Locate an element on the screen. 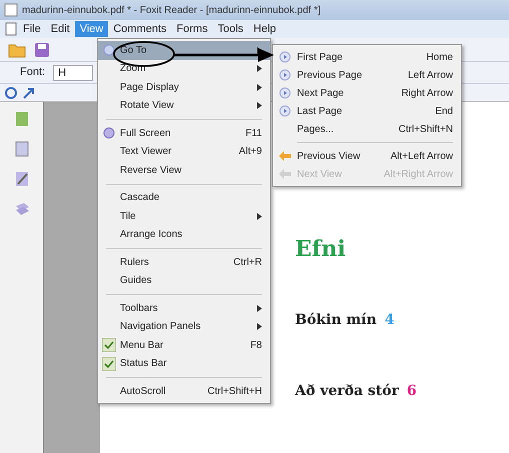 This screenshot has width=509, height=453. menu-option: First Page Home is located at coordinates (367, 57).